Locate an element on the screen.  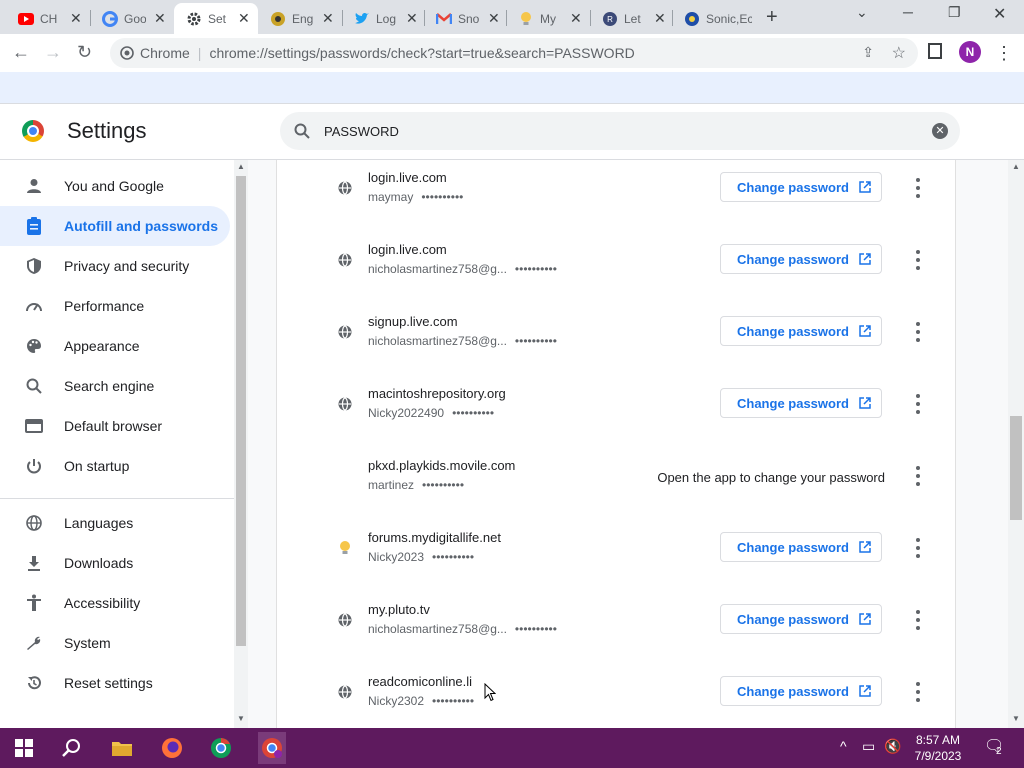
sidebar-item-label: Search engine is located at coordinates (109, 386).